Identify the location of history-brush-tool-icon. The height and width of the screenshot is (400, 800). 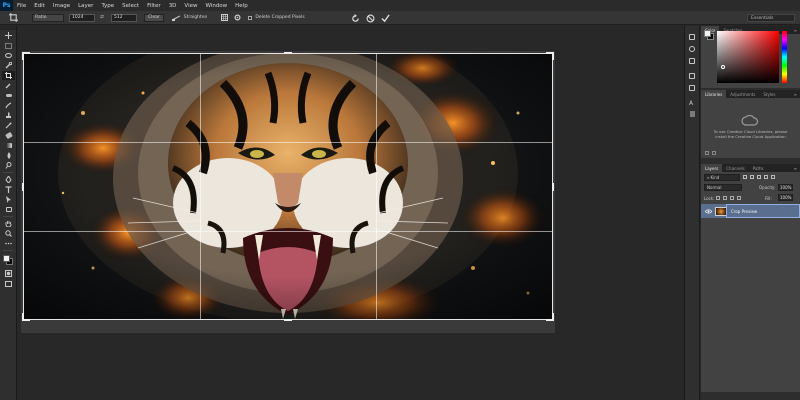
(8, 125).